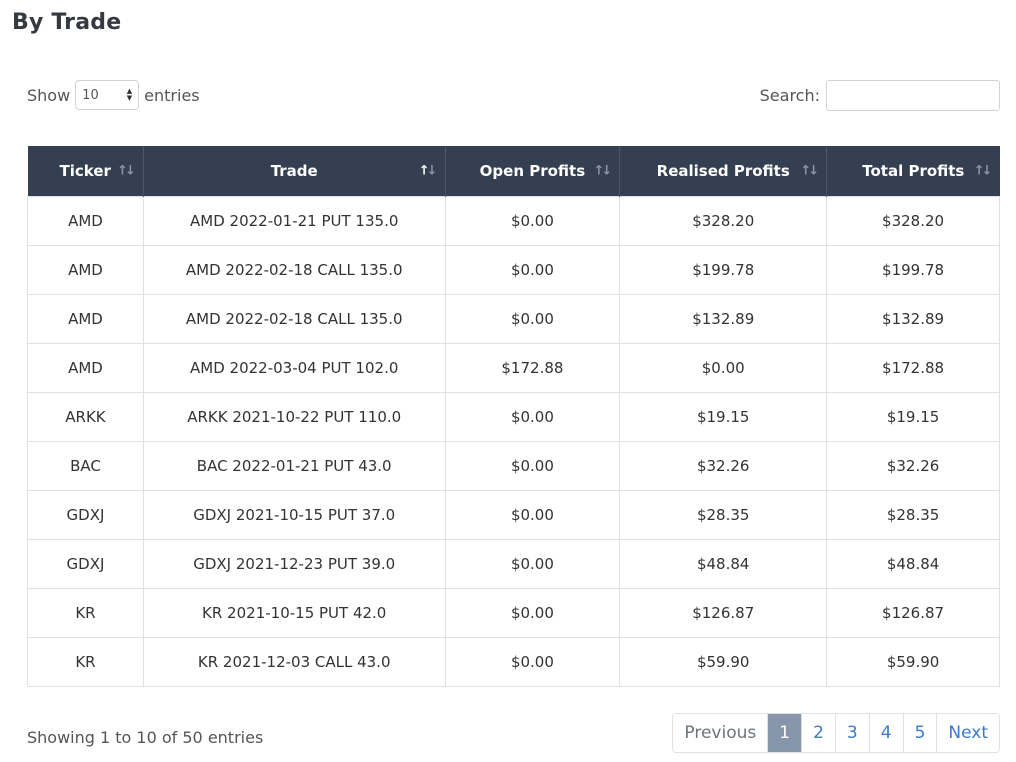 The image size is (1016, 762). Describe the element at coordinates (129, 94) in the screenshot. I see `select-caret-icon: ▲ ▼` at that location.